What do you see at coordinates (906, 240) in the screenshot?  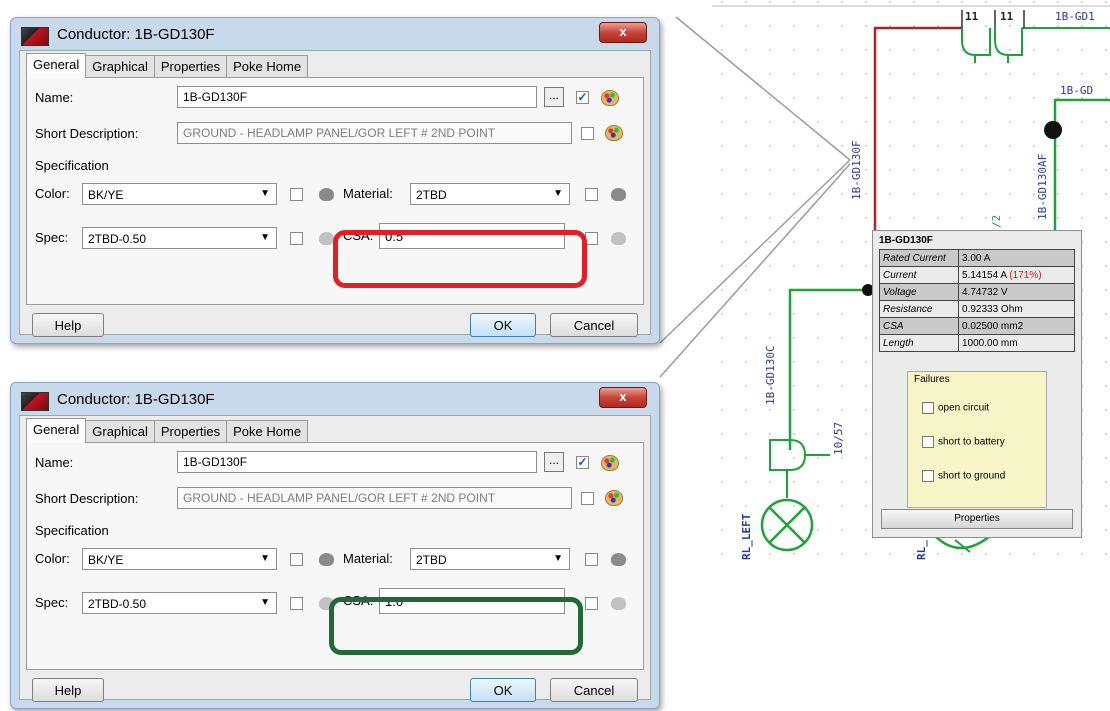 I see `popup-title: 1B-GD130F` at bounding box center [906, 240].